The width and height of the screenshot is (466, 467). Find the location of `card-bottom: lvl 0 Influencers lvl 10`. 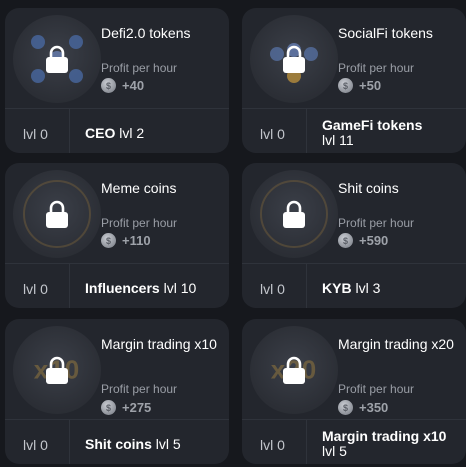

card-bottom: lvl 0 Influencers lvl 10 is located at coordinates (117, 286).